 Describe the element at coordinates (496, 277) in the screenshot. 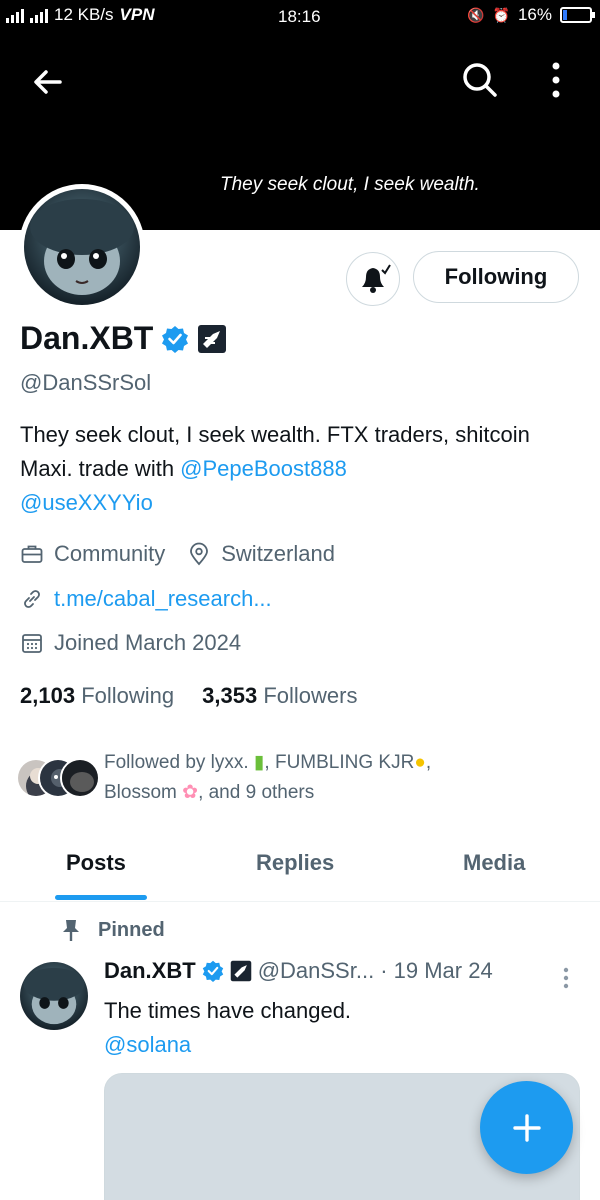

I see `following-button: Following` at that location.